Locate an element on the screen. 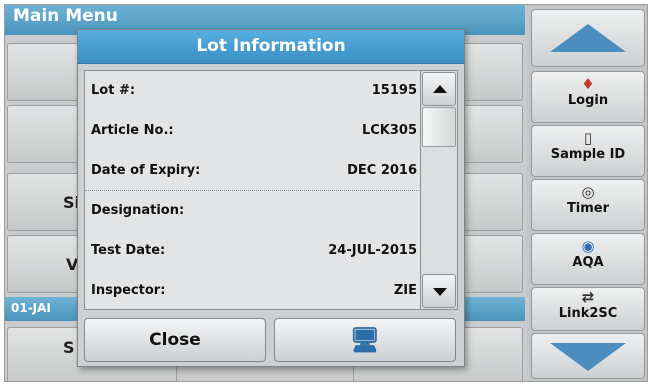  arrow-up-icon is located at coordinates (588, 38).